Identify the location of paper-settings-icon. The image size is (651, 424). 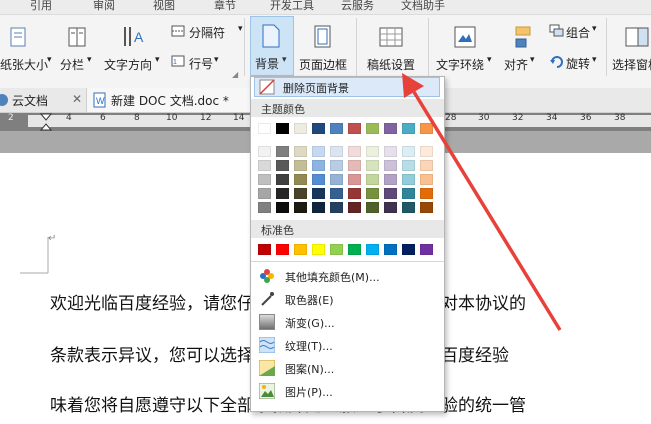
(391, 37).